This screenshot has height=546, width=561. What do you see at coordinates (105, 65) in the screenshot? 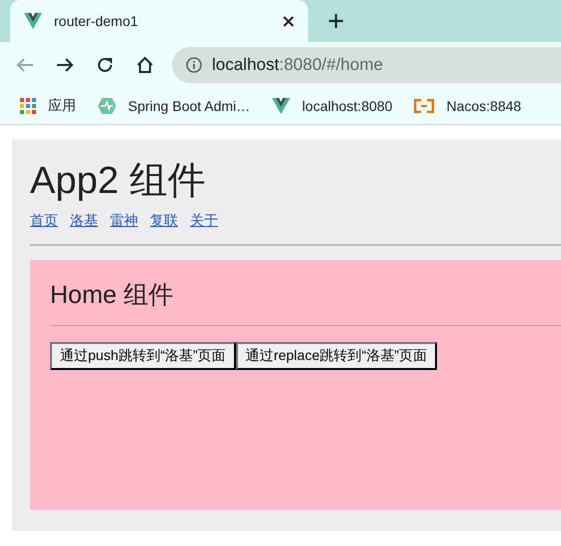
I see `reload-icon` at bounding box center [105, 65].